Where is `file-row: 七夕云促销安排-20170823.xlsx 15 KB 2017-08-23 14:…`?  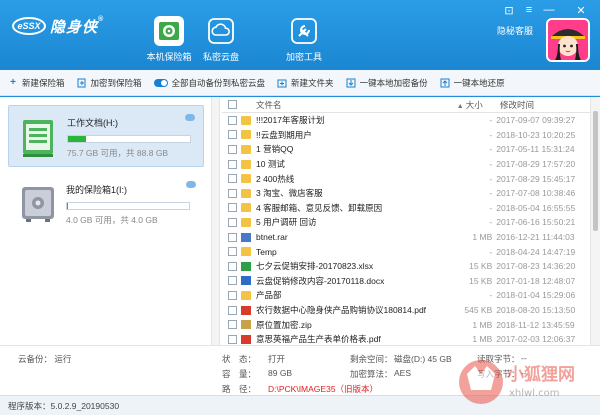
file-row: 七夕云促销安排-20170823.xlsx 15 KB 2017-08-23 14:… is located at coordinates (406, 266).